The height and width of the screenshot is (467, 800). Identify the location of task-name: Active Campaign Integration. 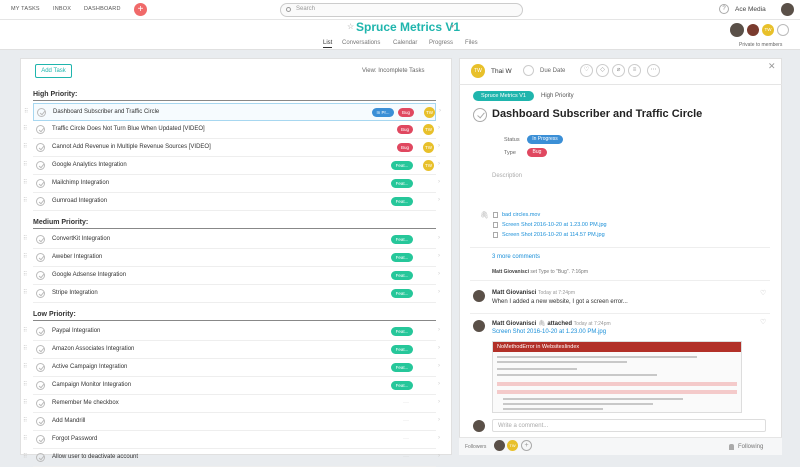
(89, 367).